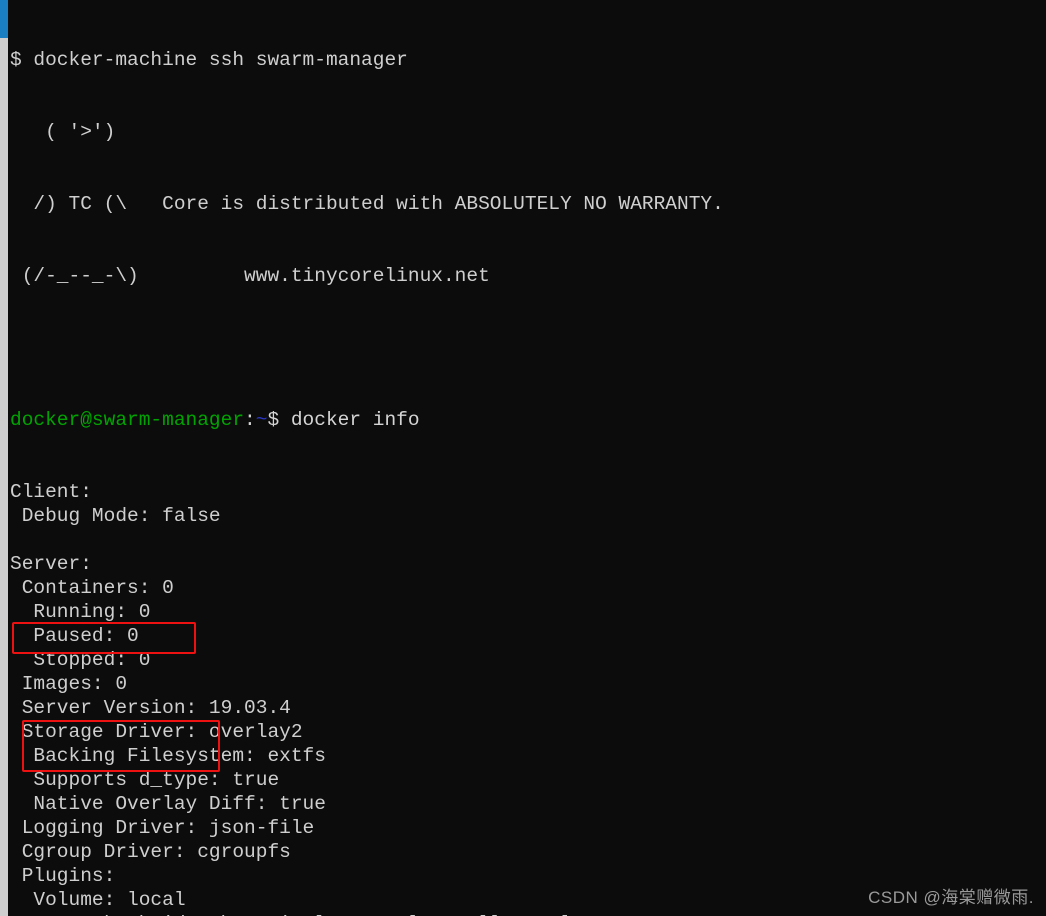 Image resolution: width=1046 pixels, height=916 pixels. What do you see at coordinates (150, 708) in the screenshot?
I see `output-line: Server Version: 19.03.4` at bounding box center [150, 708].